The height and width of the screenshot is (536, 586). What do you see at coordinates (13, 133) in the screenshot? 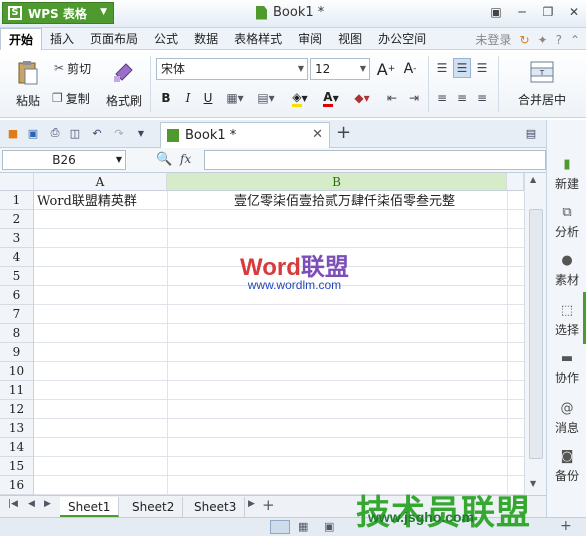
I see `wps-menu-icon: ■` at bounding box center [13, 133].